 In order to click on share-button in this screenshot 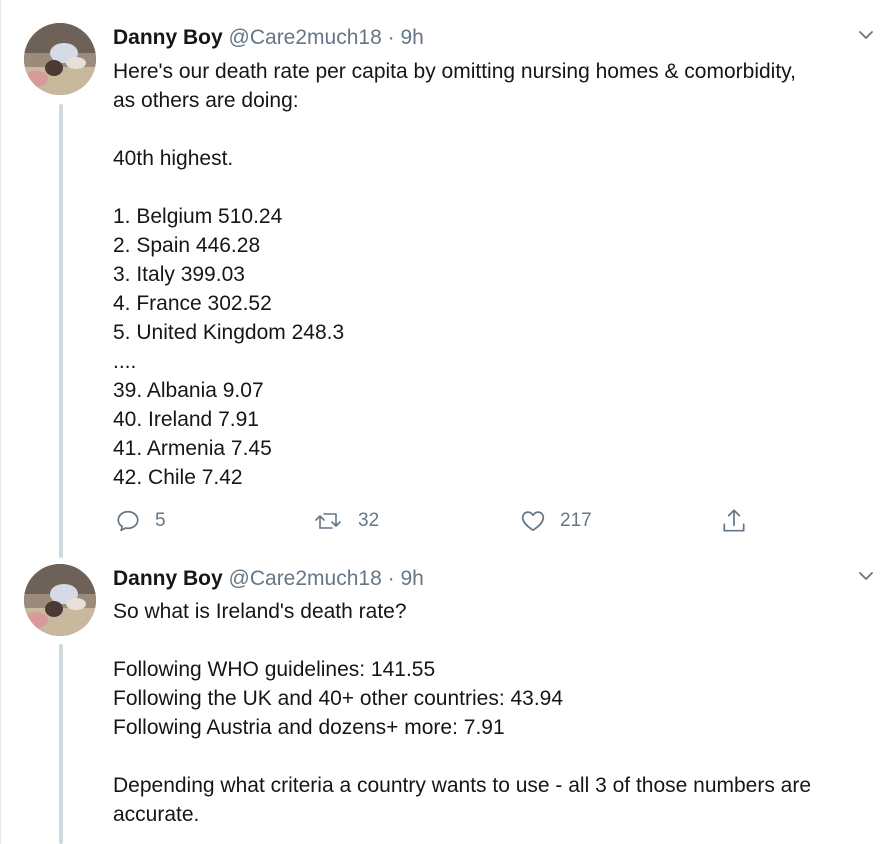, I will do `click(734, 521)`.